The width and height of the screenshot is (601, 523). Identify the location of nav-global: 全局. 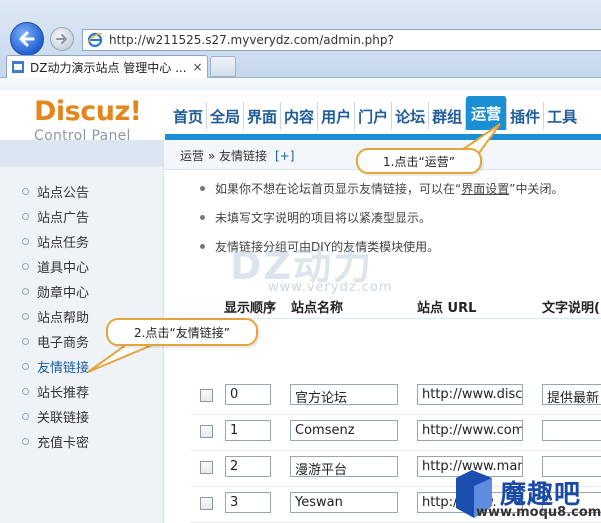
(226, 116).